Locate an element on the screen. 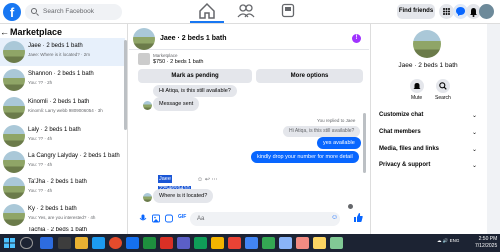  conversation-name: Jaee · 2 beds 1 bath is located at coordinates (55, 46).